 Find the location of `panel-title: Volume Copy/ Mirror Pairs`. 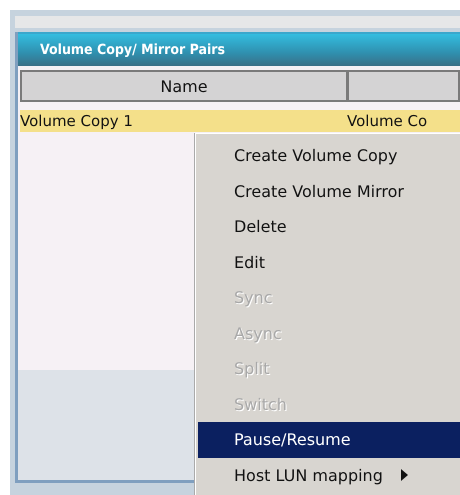

panel-title: Volume Copy/ Mirror Pairs is located at coordinates (132, 50).